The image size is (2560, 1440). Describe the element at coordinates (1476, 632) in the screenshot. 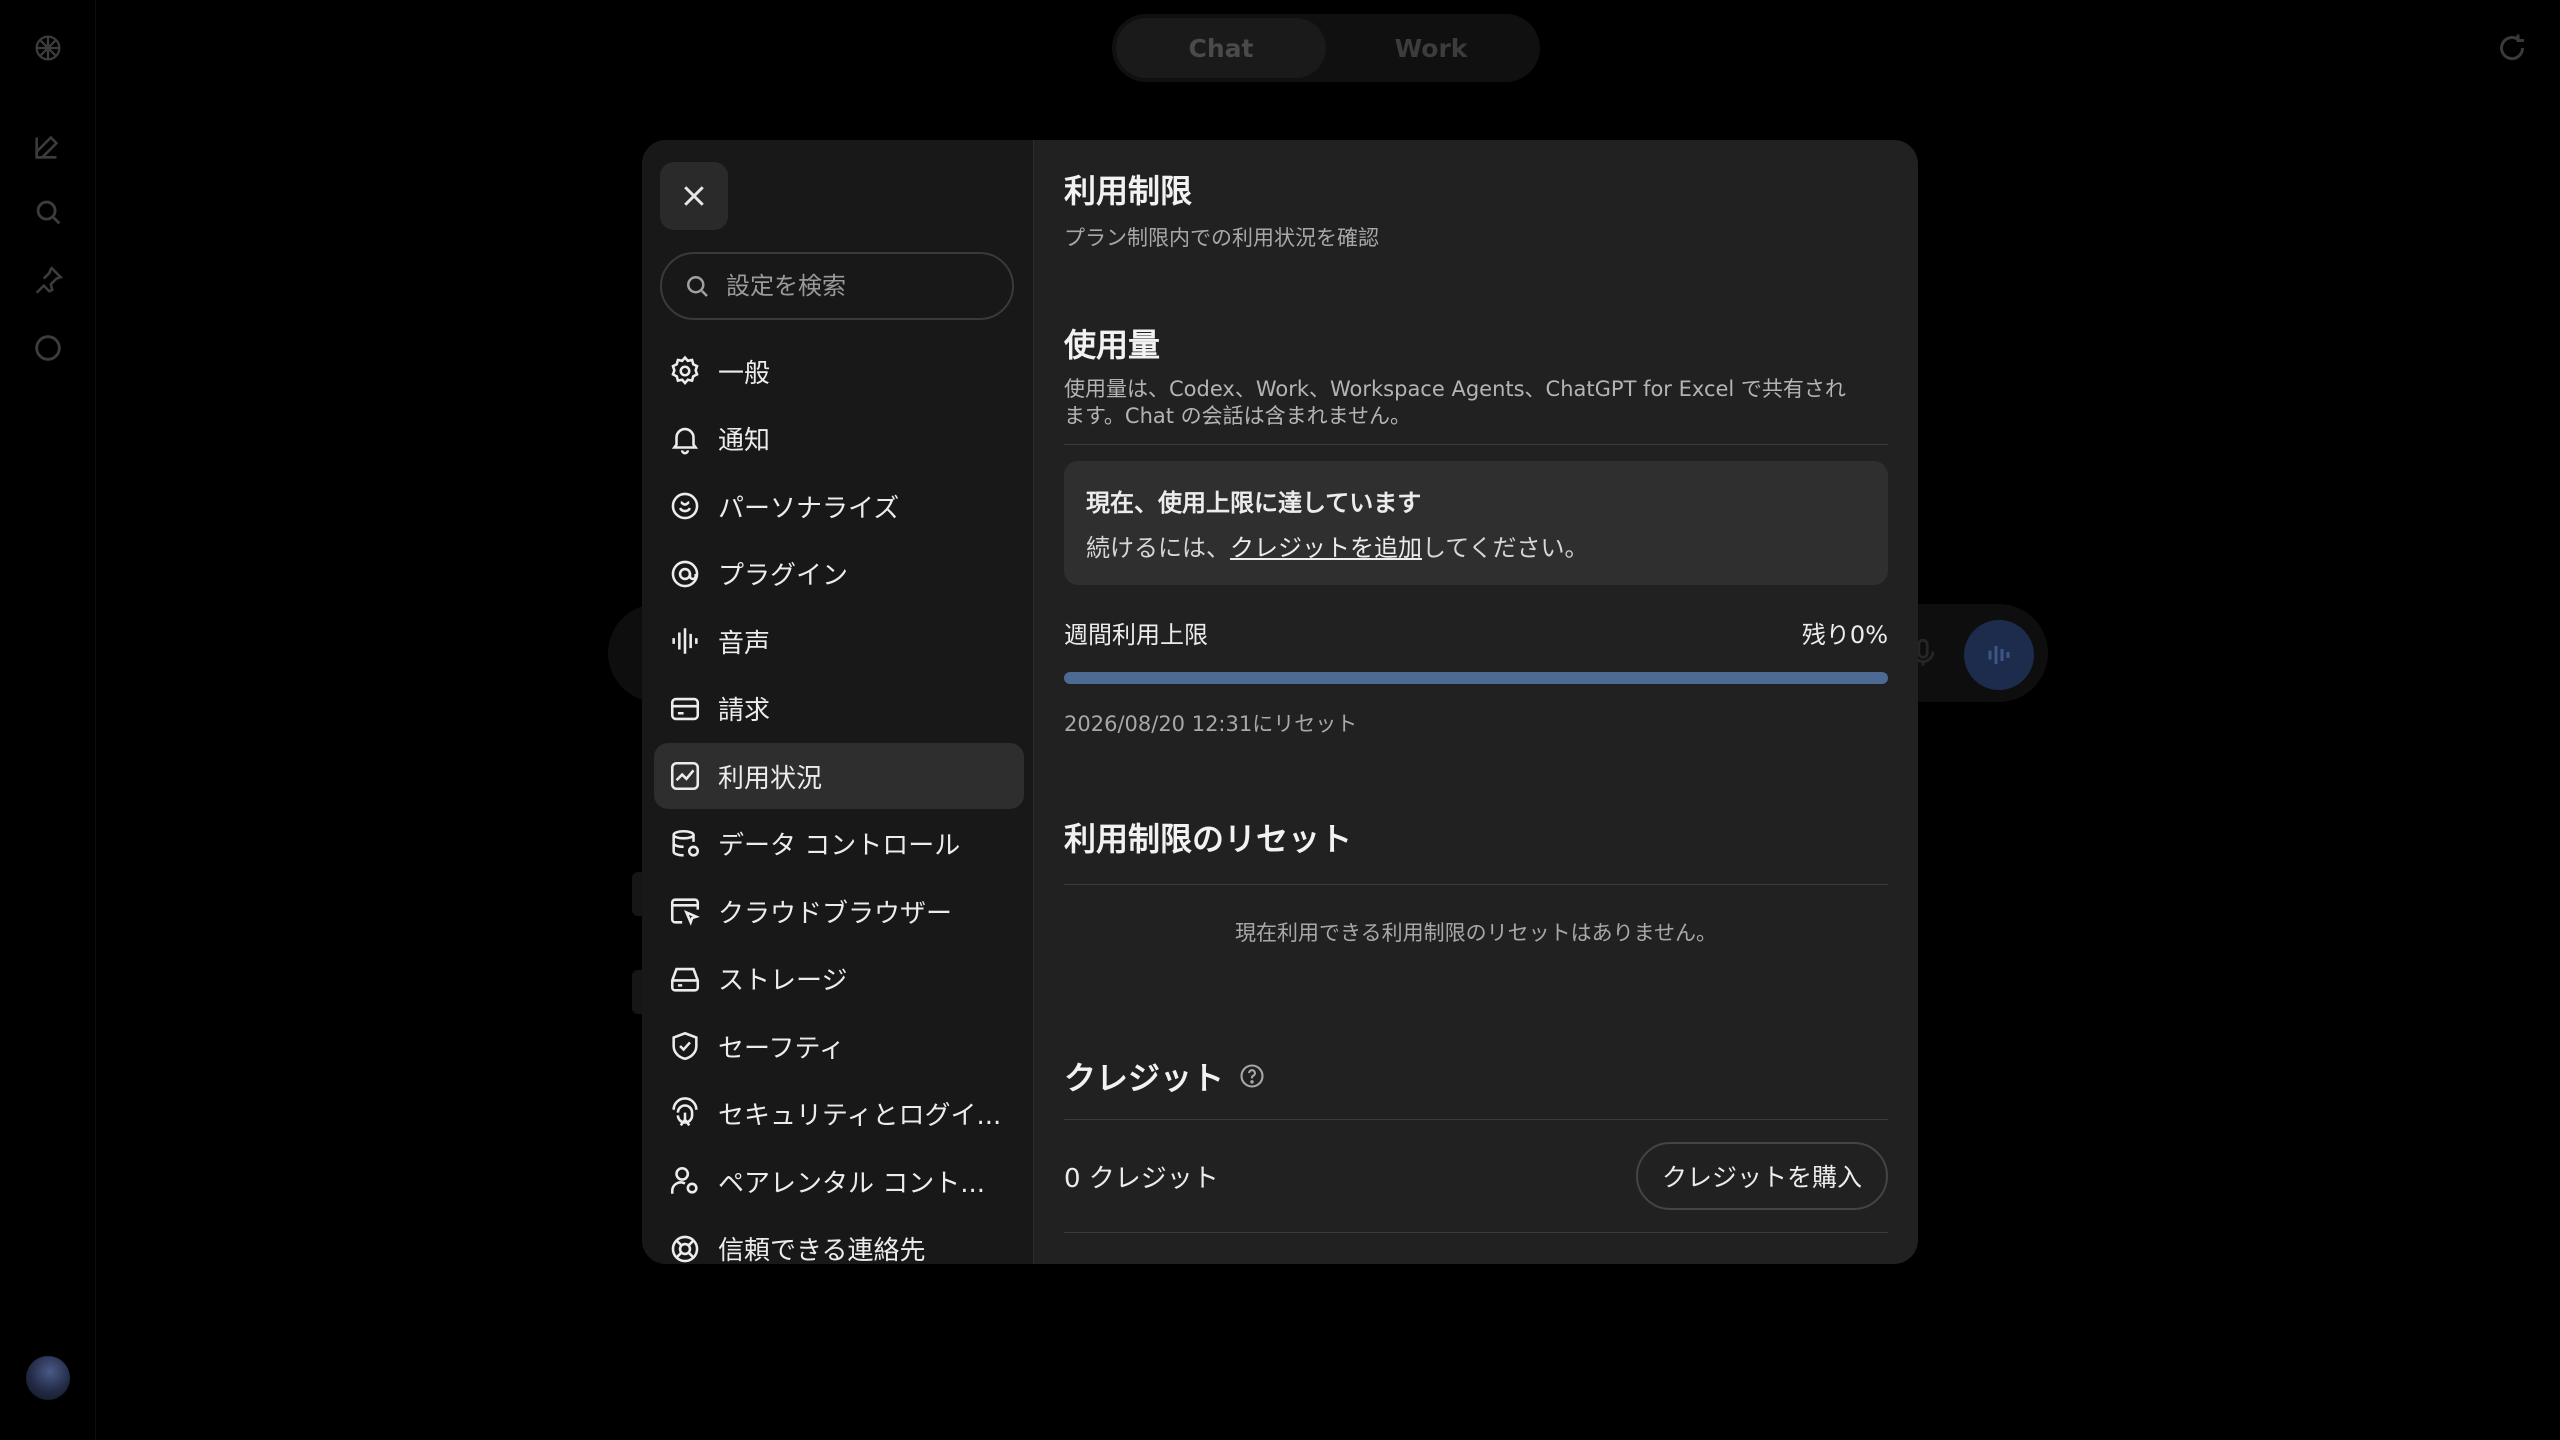

I see `weekly-limit-row: 週間利用上限 残り0%` at that location.